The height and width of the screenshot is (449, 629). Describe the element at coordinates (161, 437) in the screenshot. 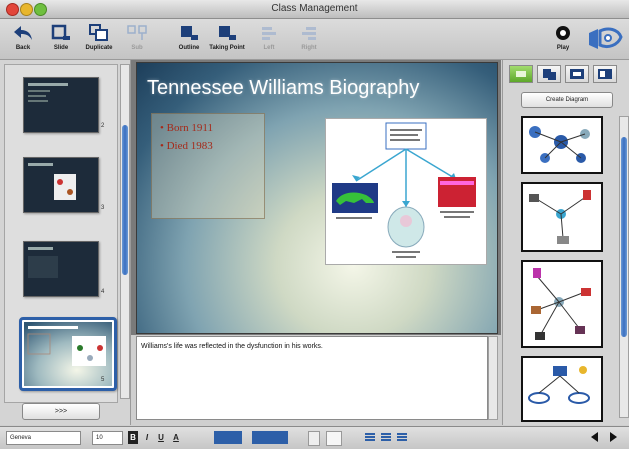

I see `underline-button: U` at that location.